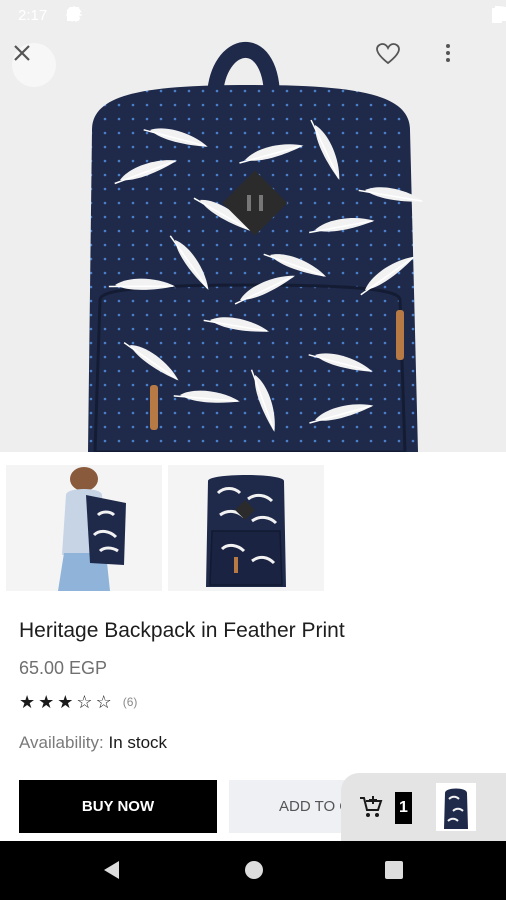 The width and height of the screenshot is (506, 900). What do you see at coordinates (63, 668) in the screenshot?
I see `product-price: 65.00 EGP` at bounding box center [63, 668].